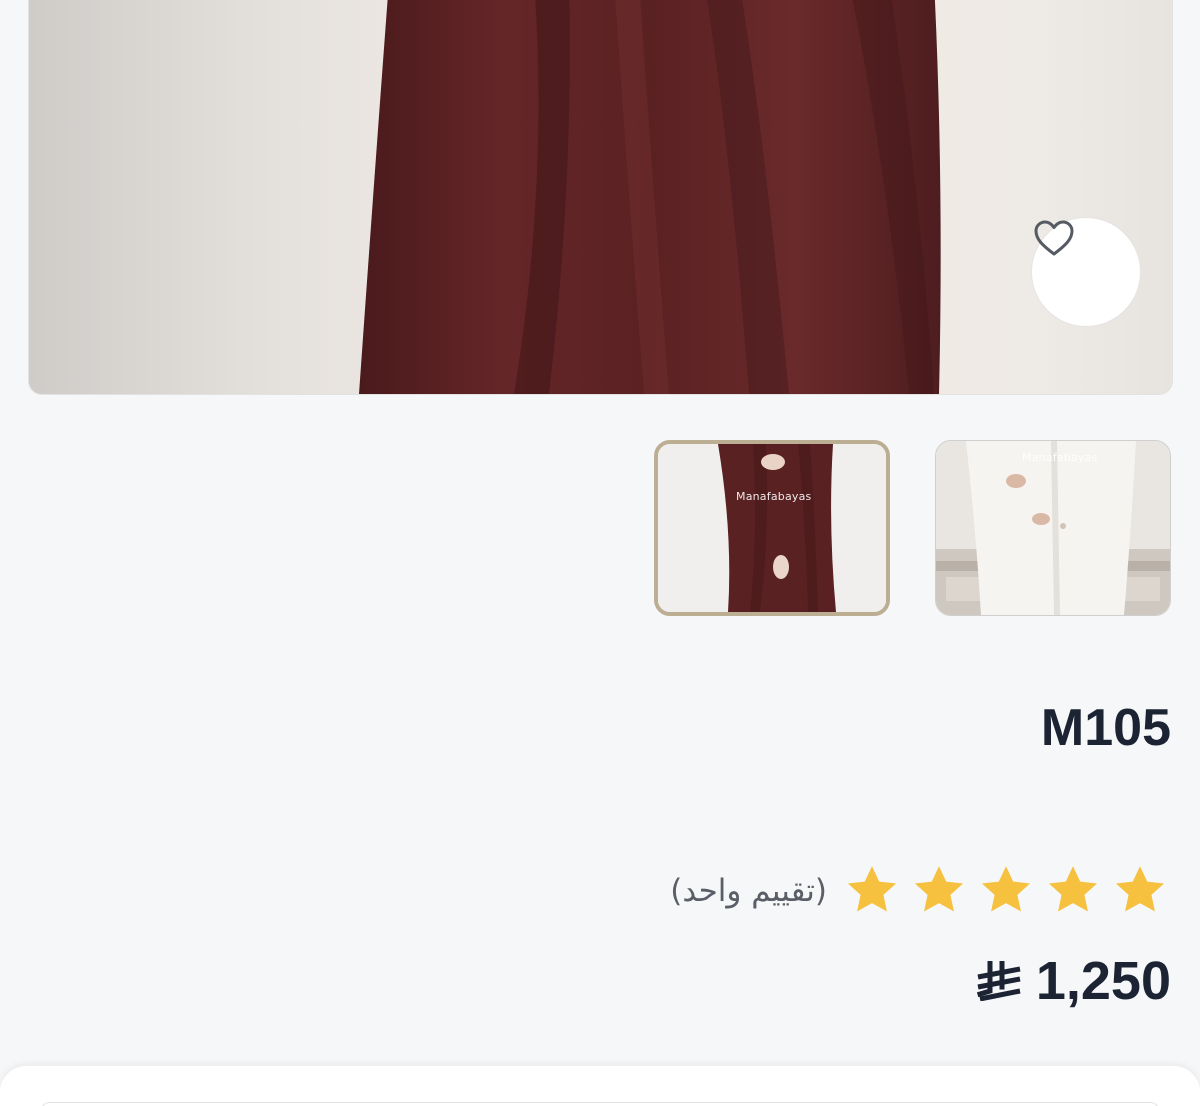 The height and width of the screenshot is (1106, 1200). I want to click on thumbnail-maroon-photo, so click(772, 528).